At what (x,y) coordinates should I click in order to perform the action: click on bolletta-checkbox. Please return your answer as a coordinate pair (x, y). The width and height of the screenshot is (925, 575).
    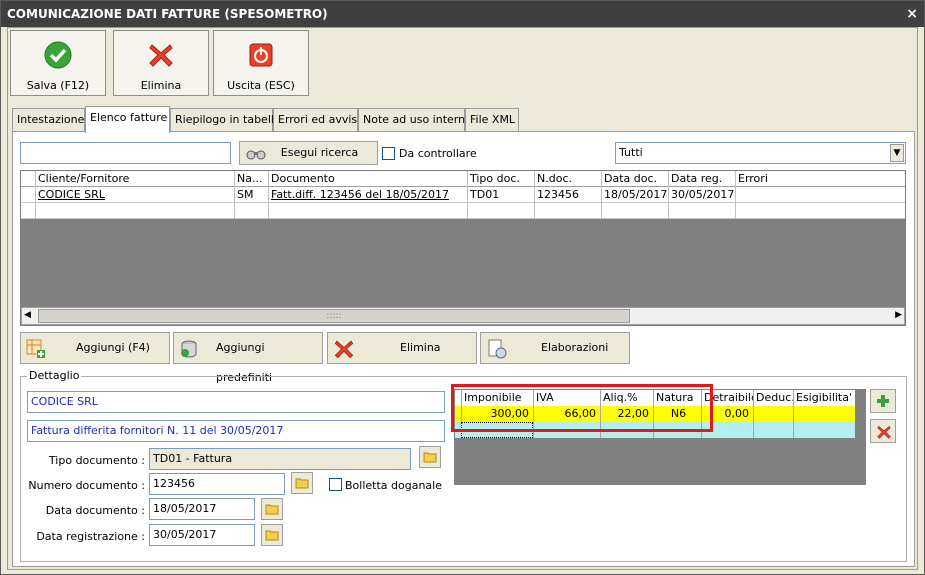
    Looking at the image, I should click on (335, 484).